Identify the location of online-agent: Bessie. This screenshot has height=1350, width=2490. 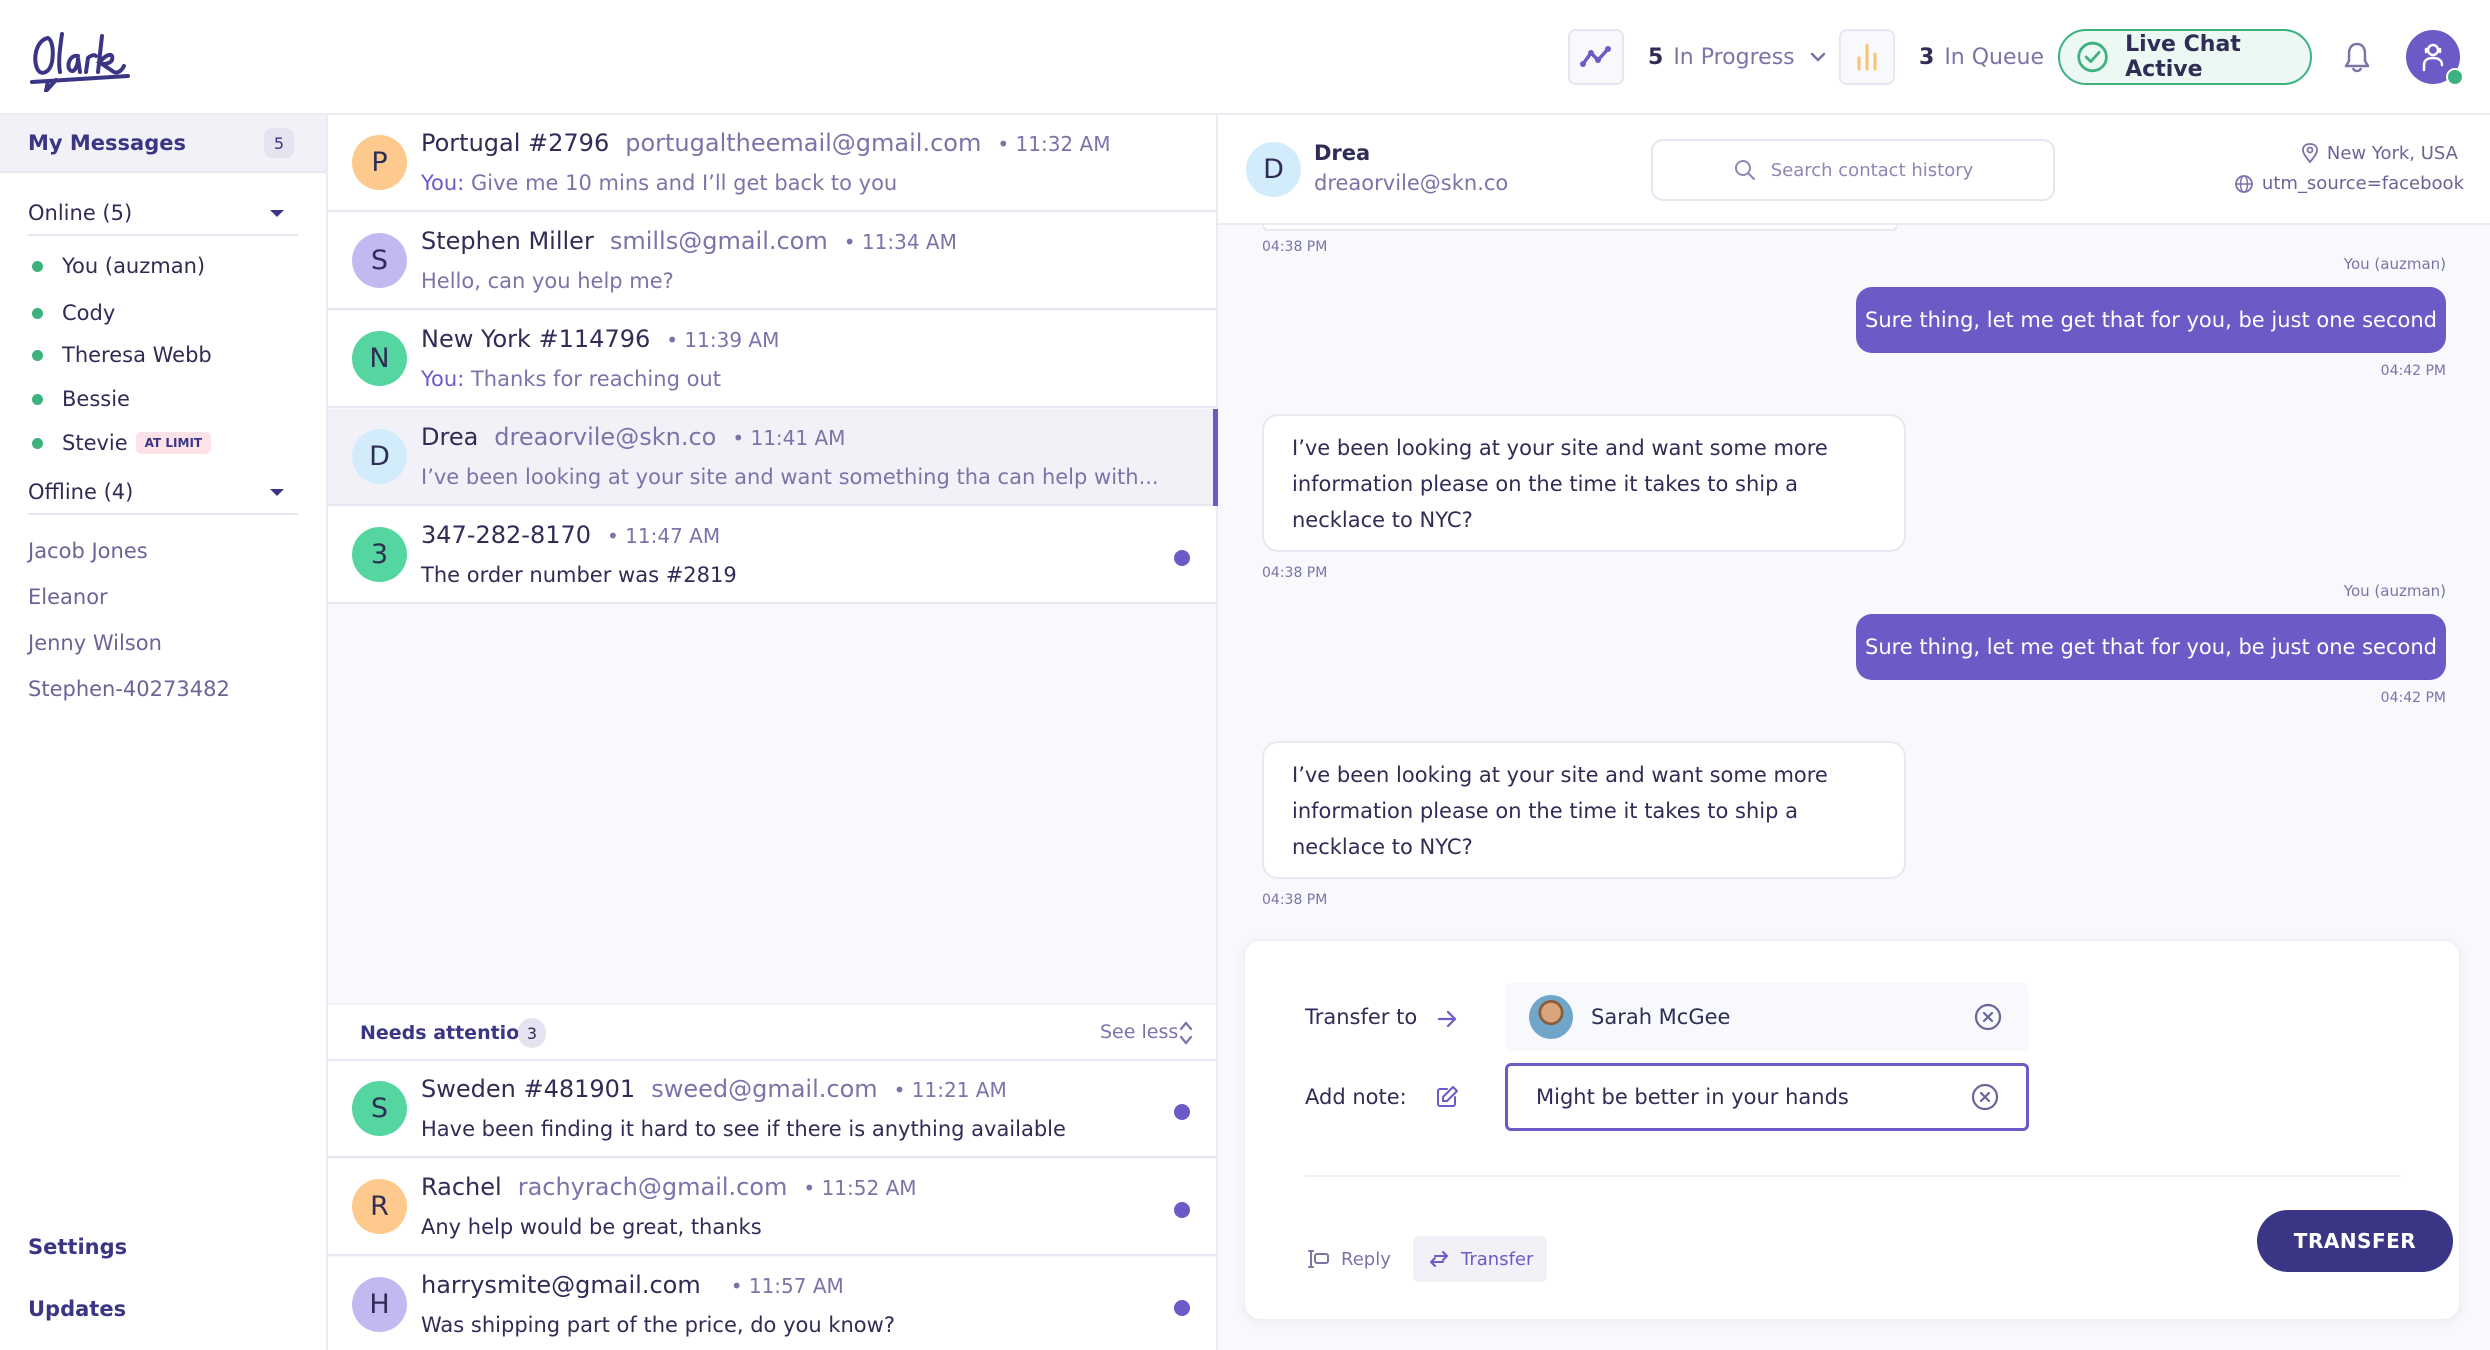
(79, 399).